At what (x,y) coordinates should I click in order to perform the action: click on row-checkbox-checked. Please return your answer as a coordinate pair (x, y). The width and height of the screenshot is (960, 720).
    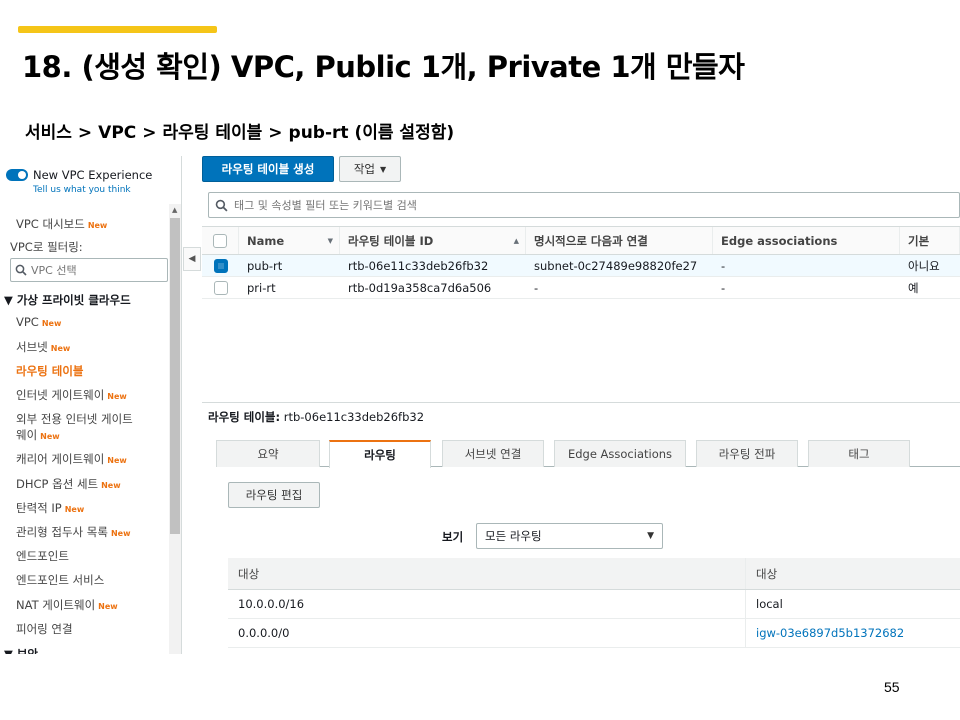
    Looking at the image, I should click on (220, 265).